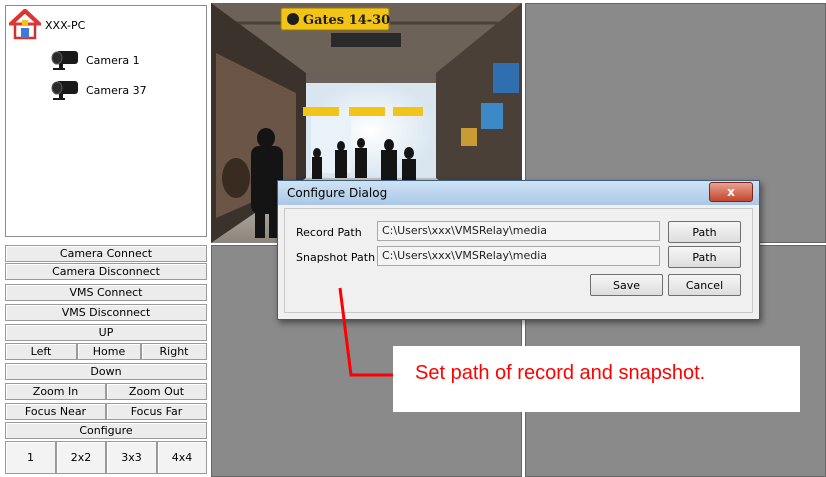  What do you see at coordinates (560, 373) in the screenshot?
I see `annotation-text: Set path of record and snapshot.` at bounding box center [560, 373].